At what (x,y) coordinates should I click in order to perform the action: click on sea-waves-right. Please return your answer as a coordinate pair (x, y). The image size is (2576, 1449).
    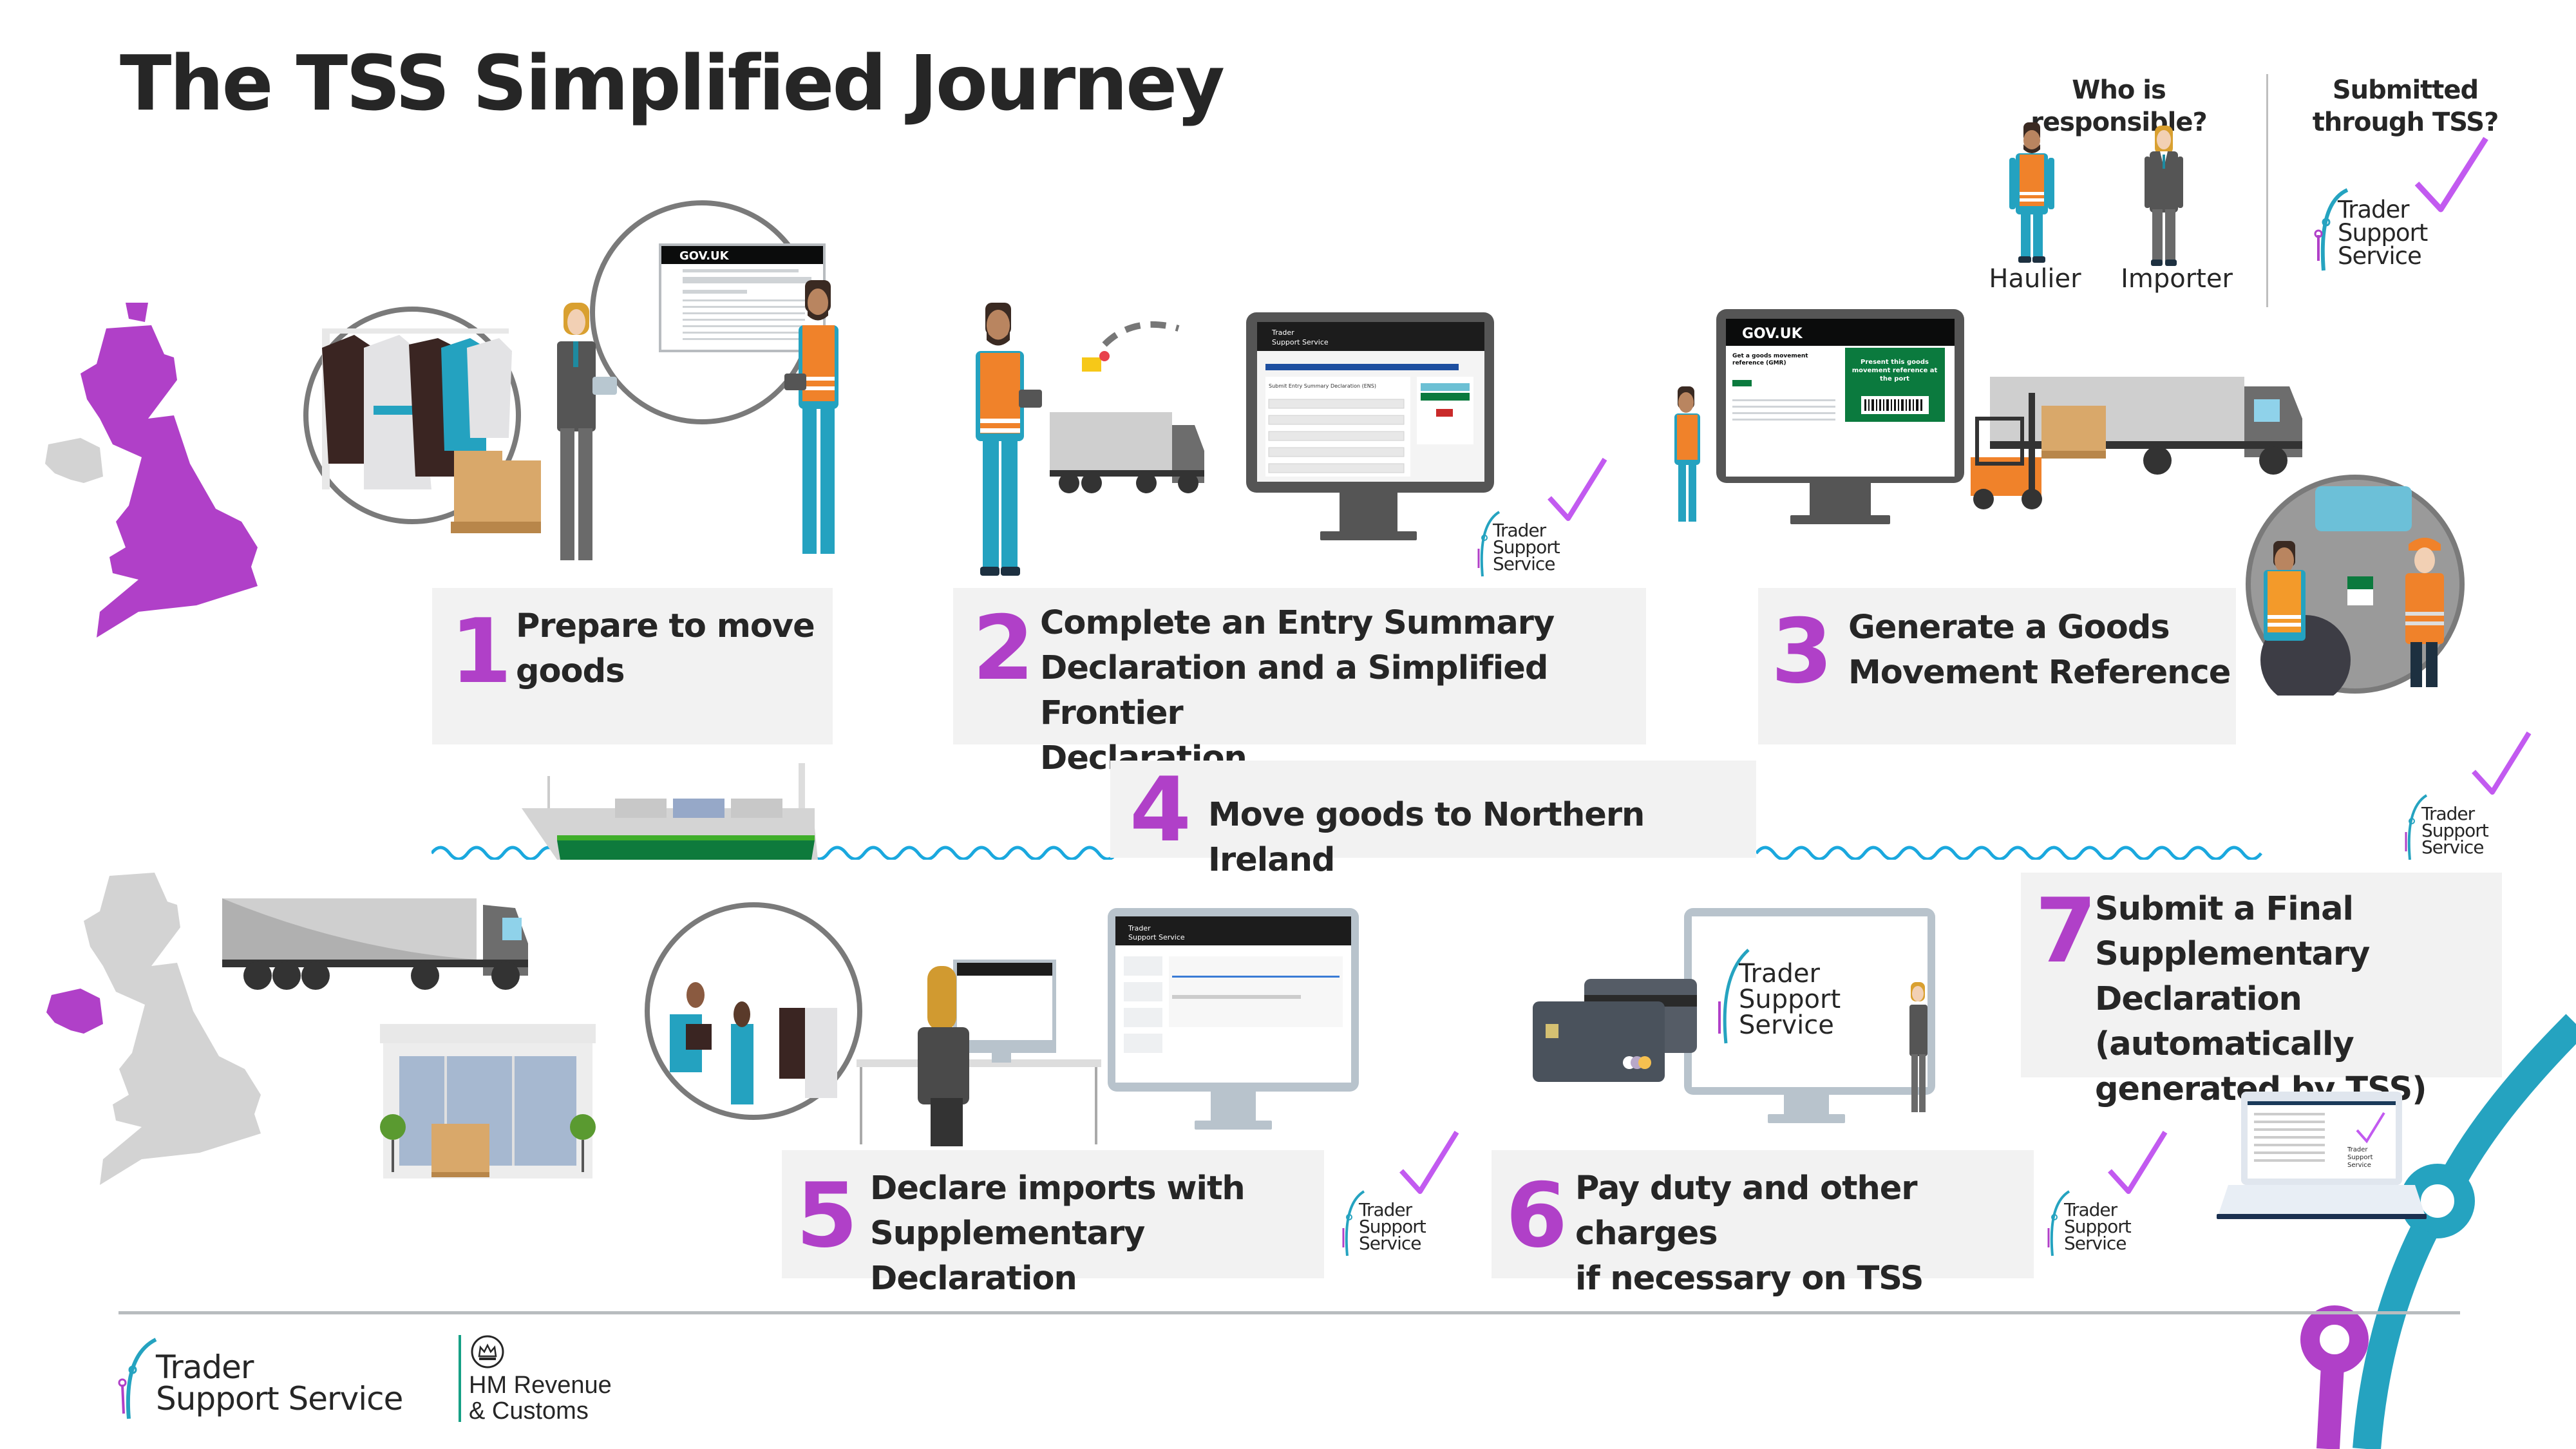
    Looking at the image, I should click on (2009, 853).